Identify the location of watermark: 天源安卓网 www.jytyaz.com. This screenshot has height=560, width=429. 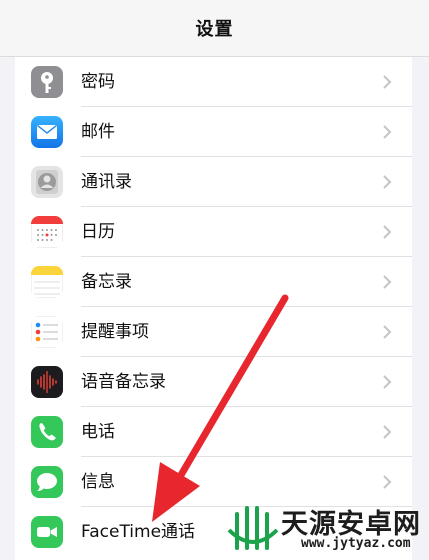
(325, 529).